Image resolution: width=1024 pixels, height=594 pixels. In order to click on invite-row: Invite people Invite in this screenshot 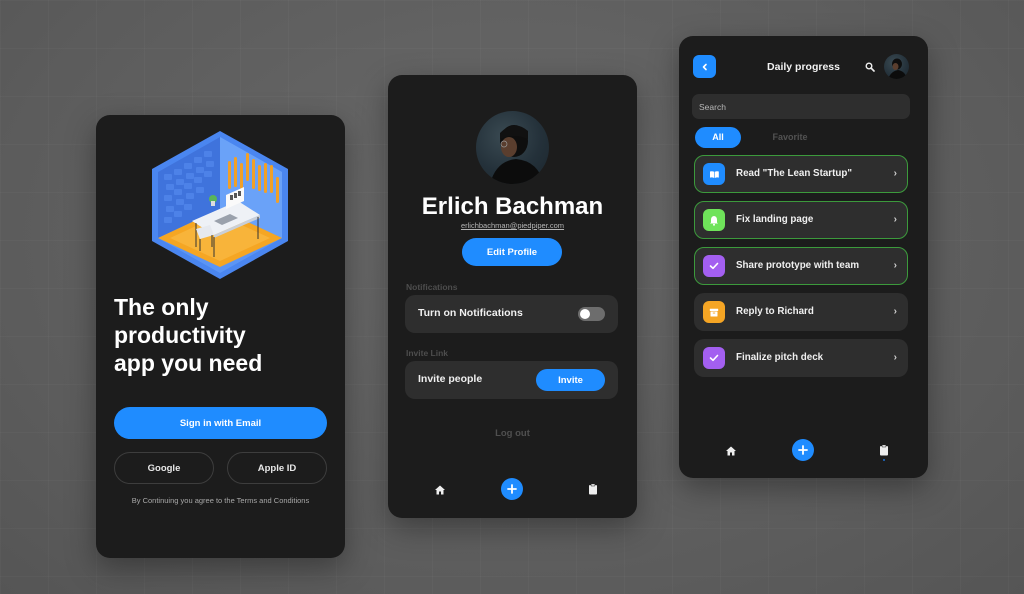, I will do `click(511, 380)`.